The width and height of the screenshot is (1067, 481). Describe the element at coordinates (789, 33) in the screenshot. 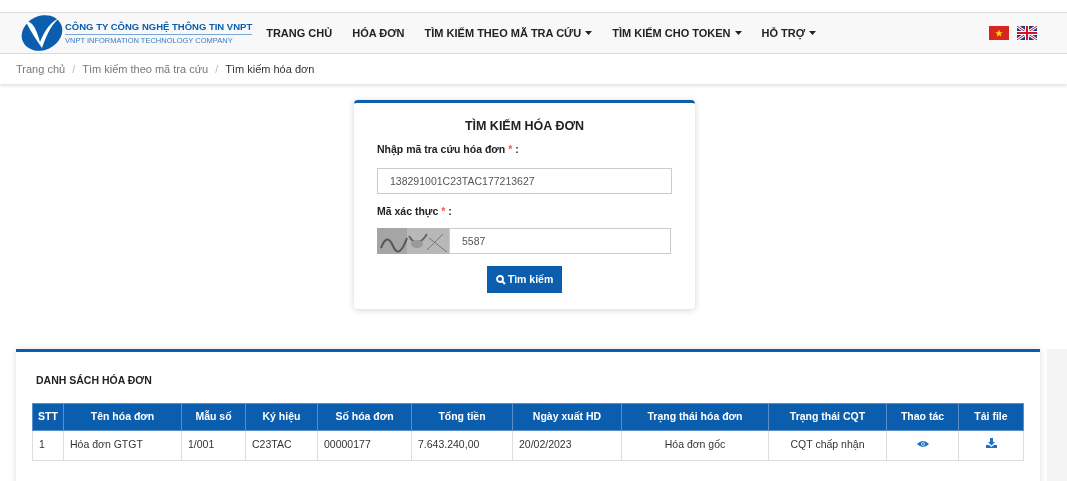

I see `nav-menu-item: HỖ TRỢ` at that location.